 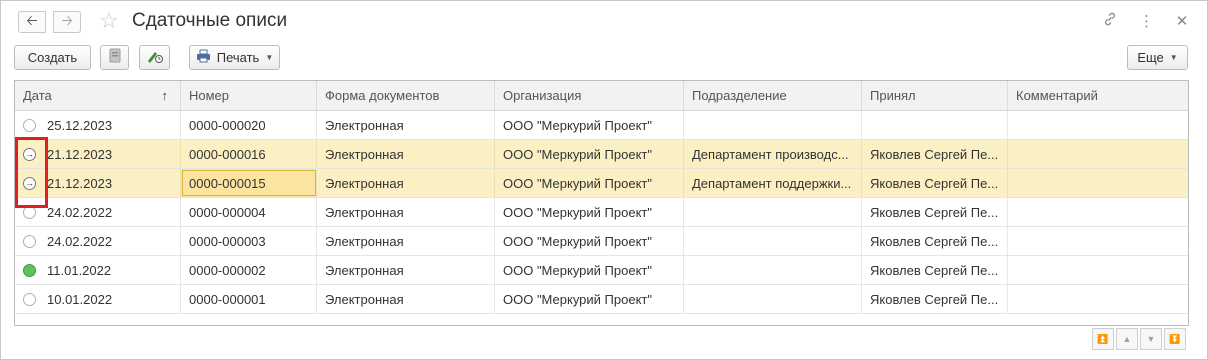 I want to click on next-page-button: ▼, so click(x=1151, y=339).